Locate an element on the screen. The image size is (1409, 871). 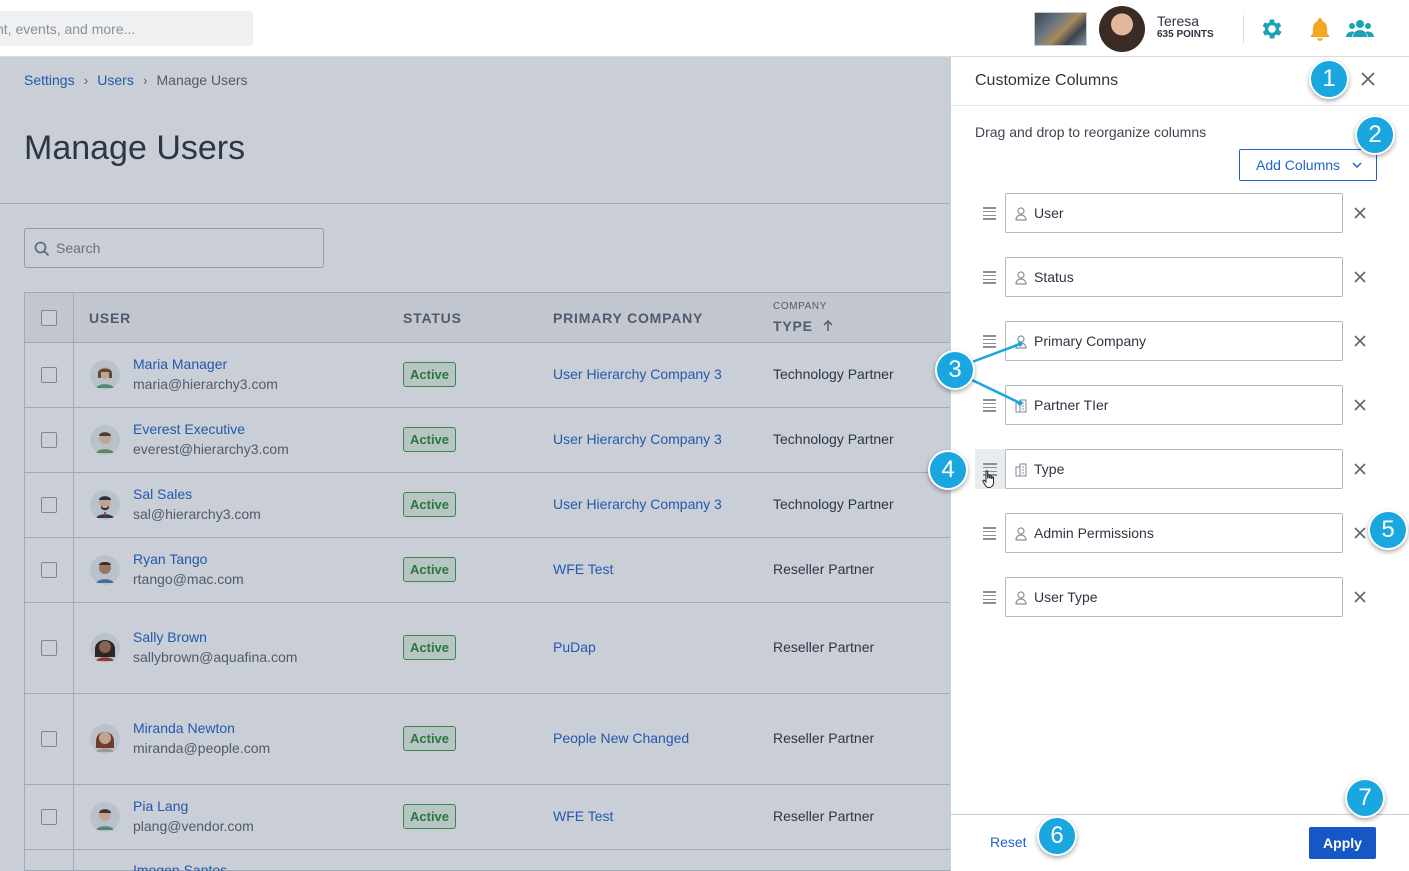
panel-footer-divider is located at coordinates (1180, 814).